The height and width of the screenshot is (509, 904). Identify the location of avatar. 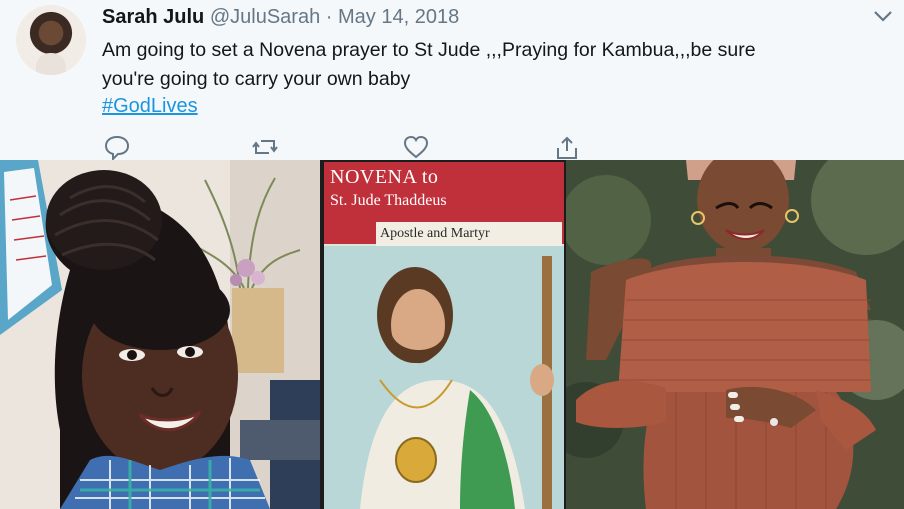
(51, 40).